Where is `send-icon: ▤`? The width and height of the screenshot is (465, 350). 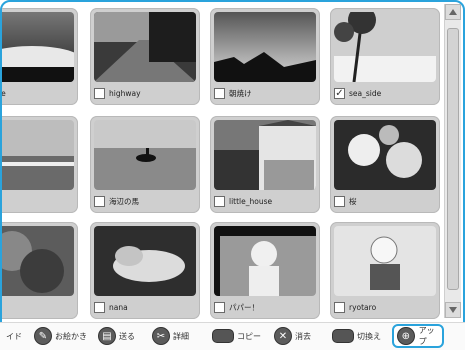 send-icon: ▤ is located at coordinates (107, 336).